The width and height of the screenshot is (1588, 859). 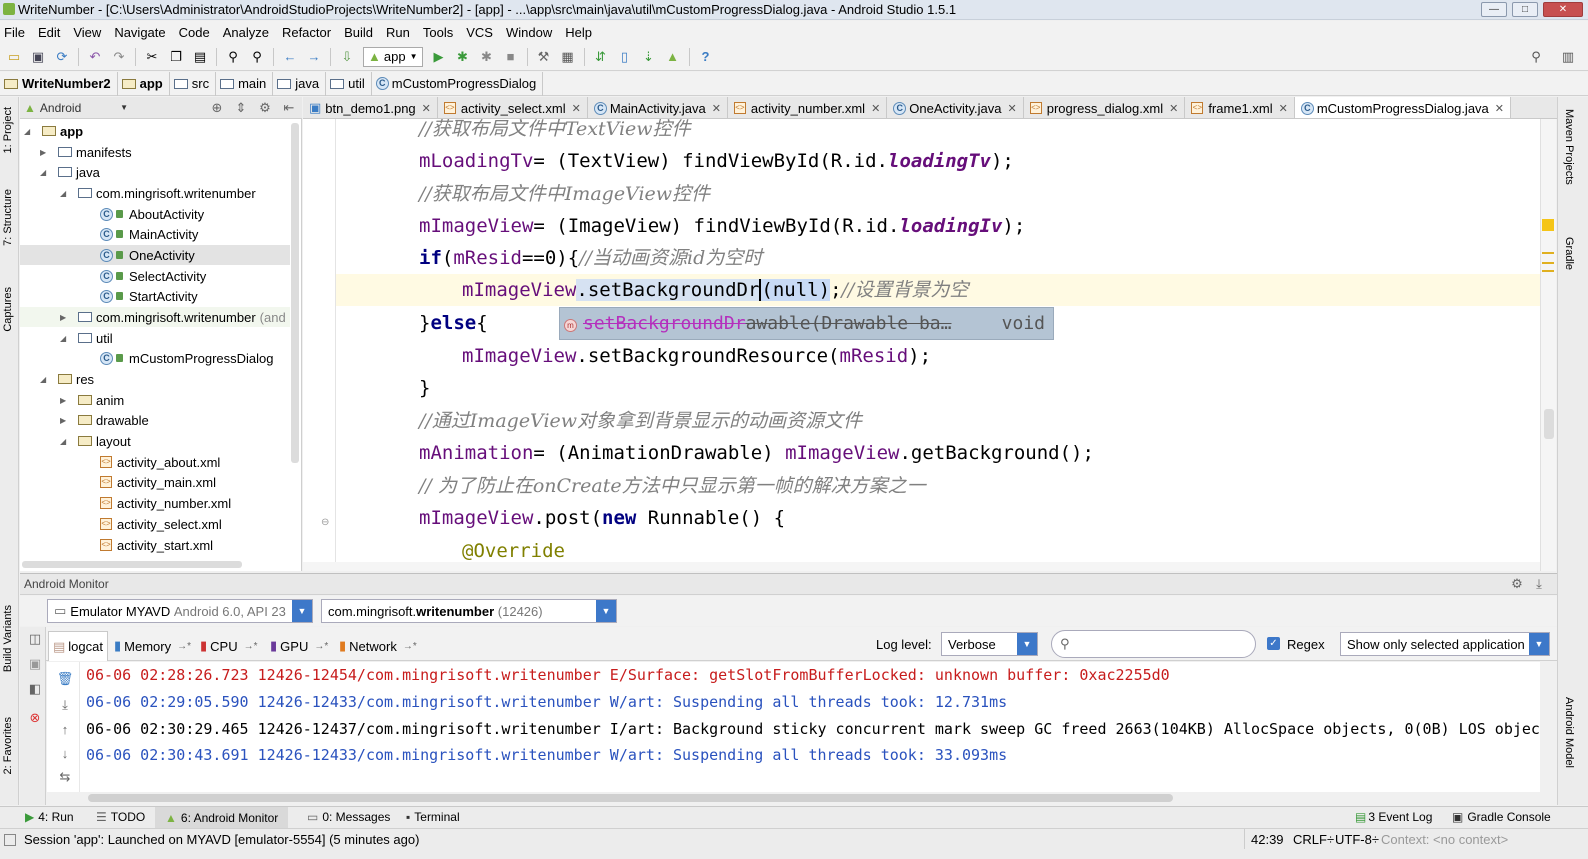 What do you see at coordinates (245, 83) in the screenshot?
I see `breadcrumb-item: main` at bounding box center [245, 83].